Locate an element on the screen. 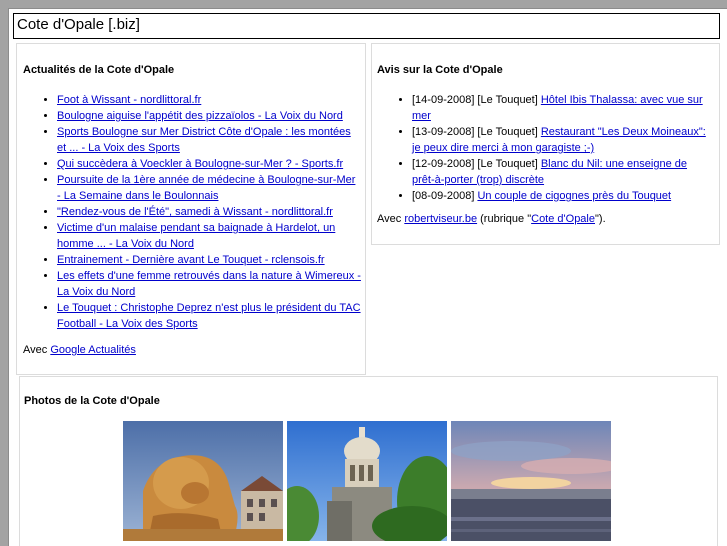 The height and width of the screenshot is (546, 727). robertviseur-link: robertviseur.be is located at coordinates (440, 219).